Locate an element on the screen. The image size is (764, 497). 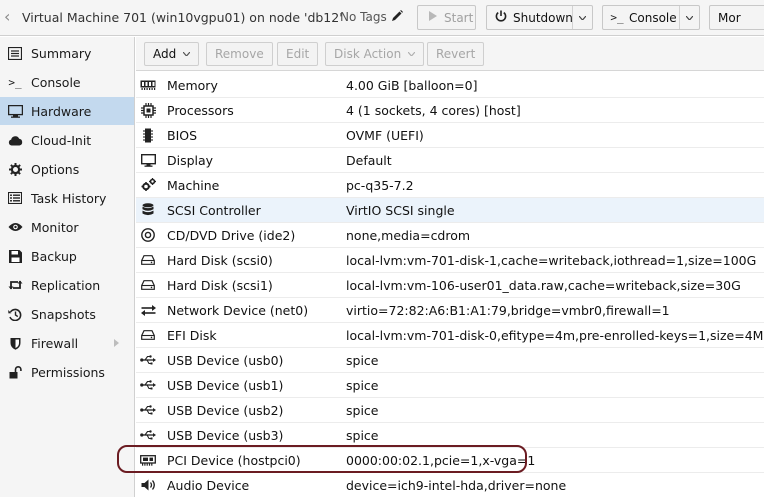
more-button: Mor is located at coordinates (736, 17).